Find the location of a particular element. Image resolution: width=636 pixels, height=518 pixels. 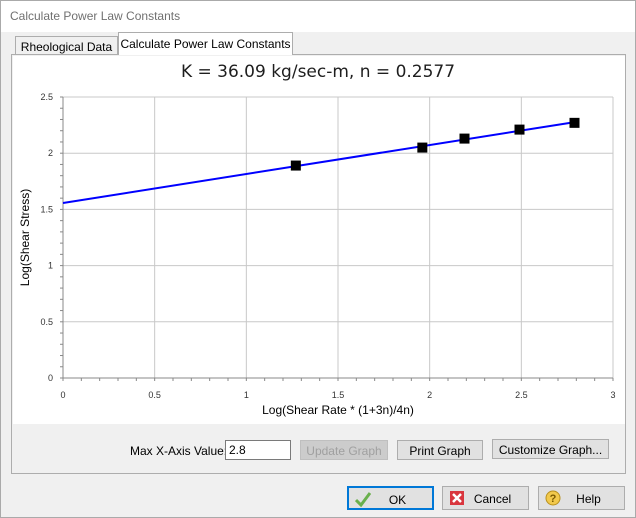

ok-button: OK is located at coordinates (390, 498).